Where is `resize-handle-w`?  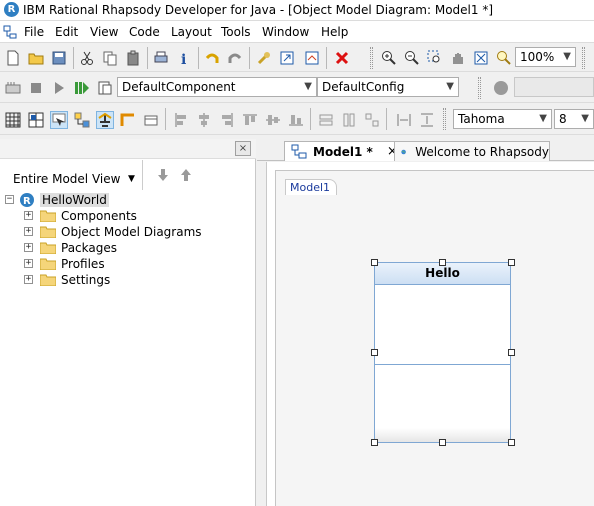 resize-handle-w is located at coordinates (374, 352).